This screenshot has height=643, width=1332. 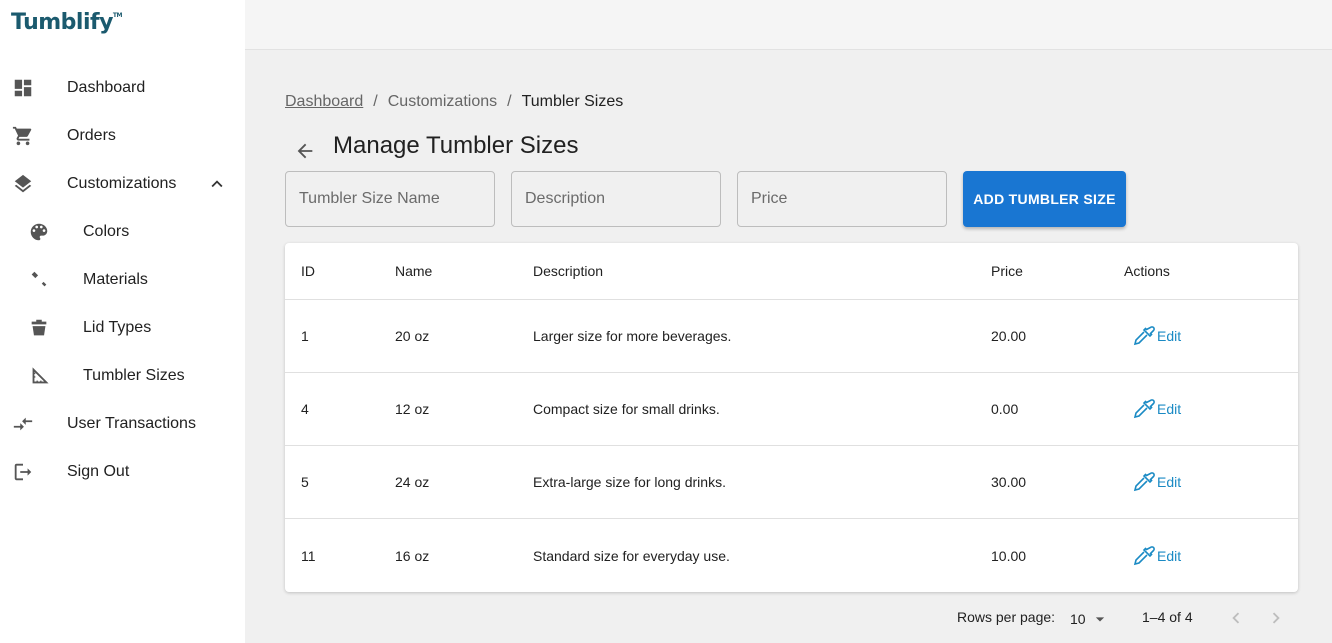 I want to click on logo: TumblifyTM, so click(x=67, y=22).